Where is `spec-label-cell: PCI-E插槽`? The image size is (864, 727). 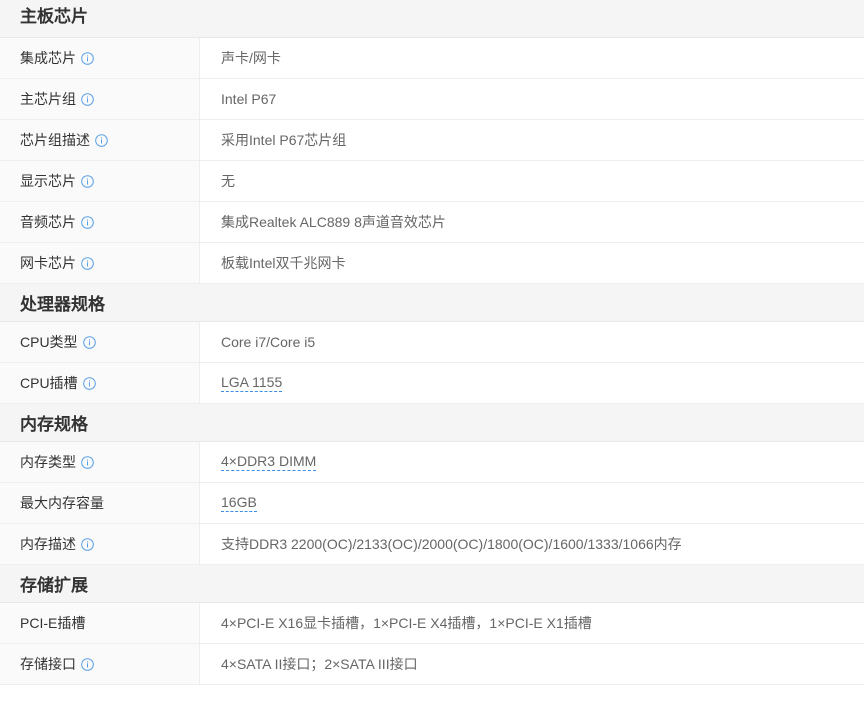 spec-label-cell: PCI-E插槽 is located at coordinates (100, 623).